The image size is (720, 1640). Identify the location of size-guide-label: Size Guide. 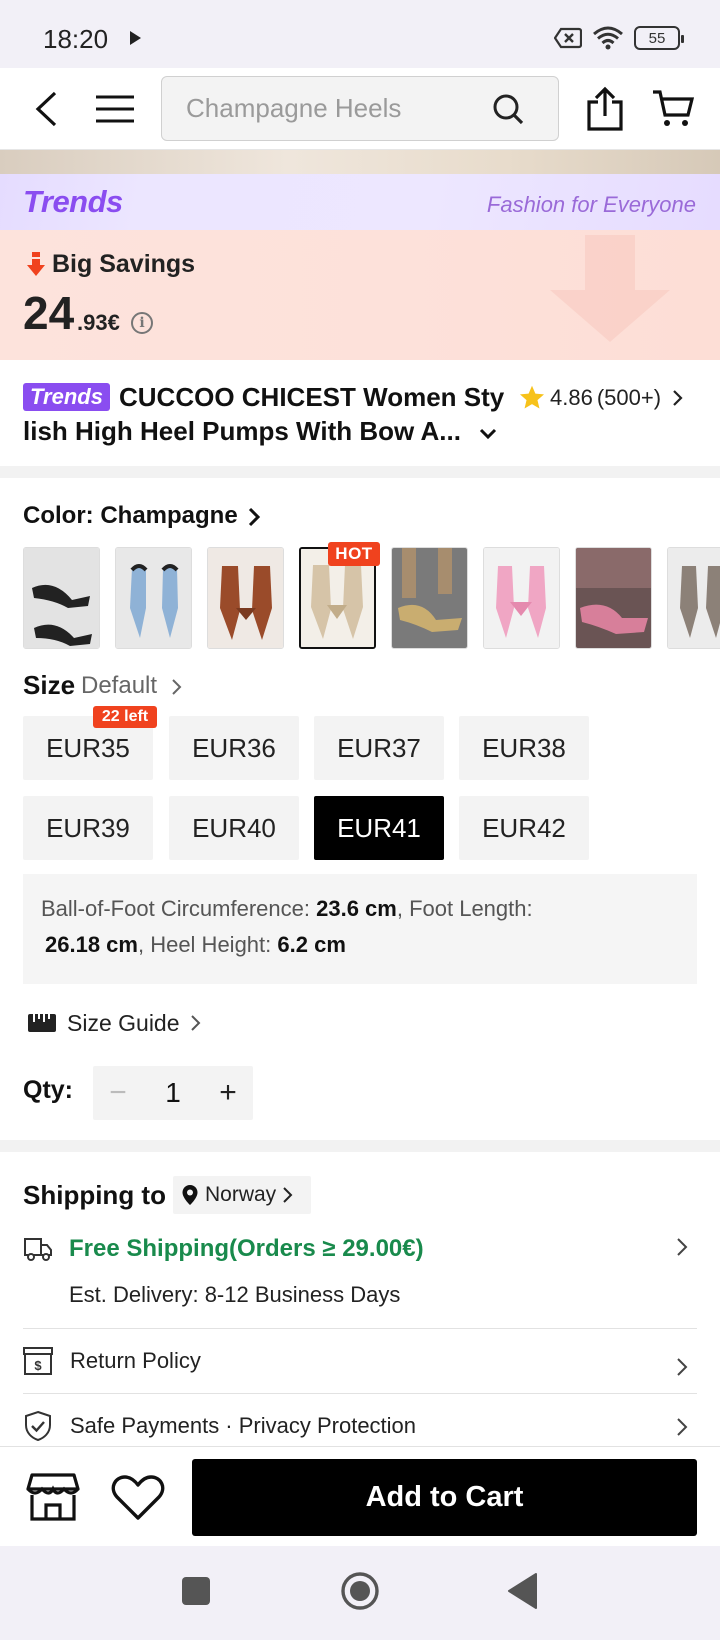
(123, 1022).